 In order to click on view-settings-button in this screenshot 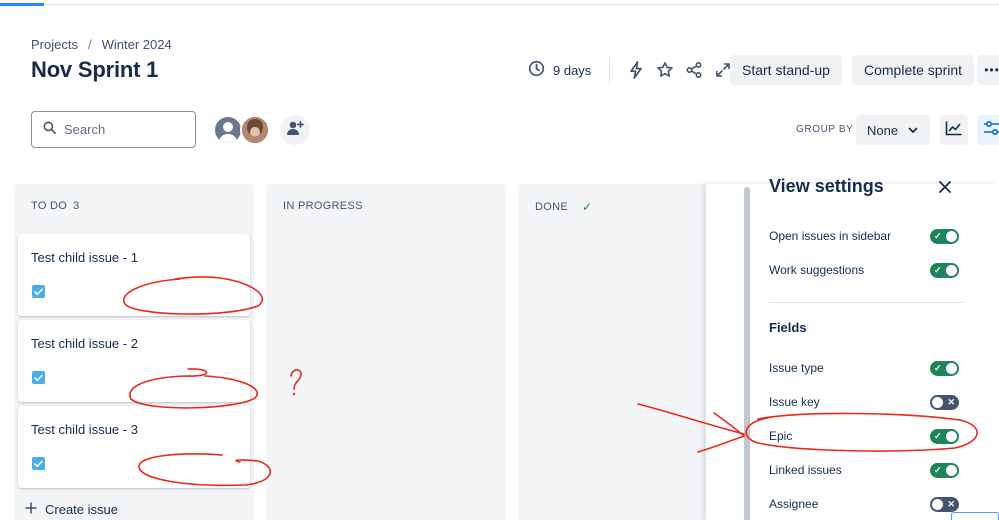, I will do `click(988, 130)`.